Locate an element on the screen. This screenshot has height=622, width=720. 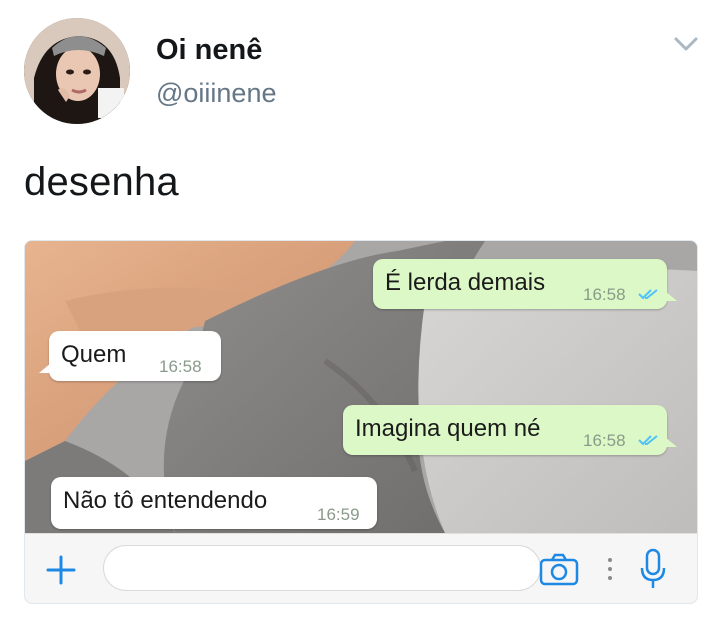
avatar-photo is located at coordinates (77, 71).